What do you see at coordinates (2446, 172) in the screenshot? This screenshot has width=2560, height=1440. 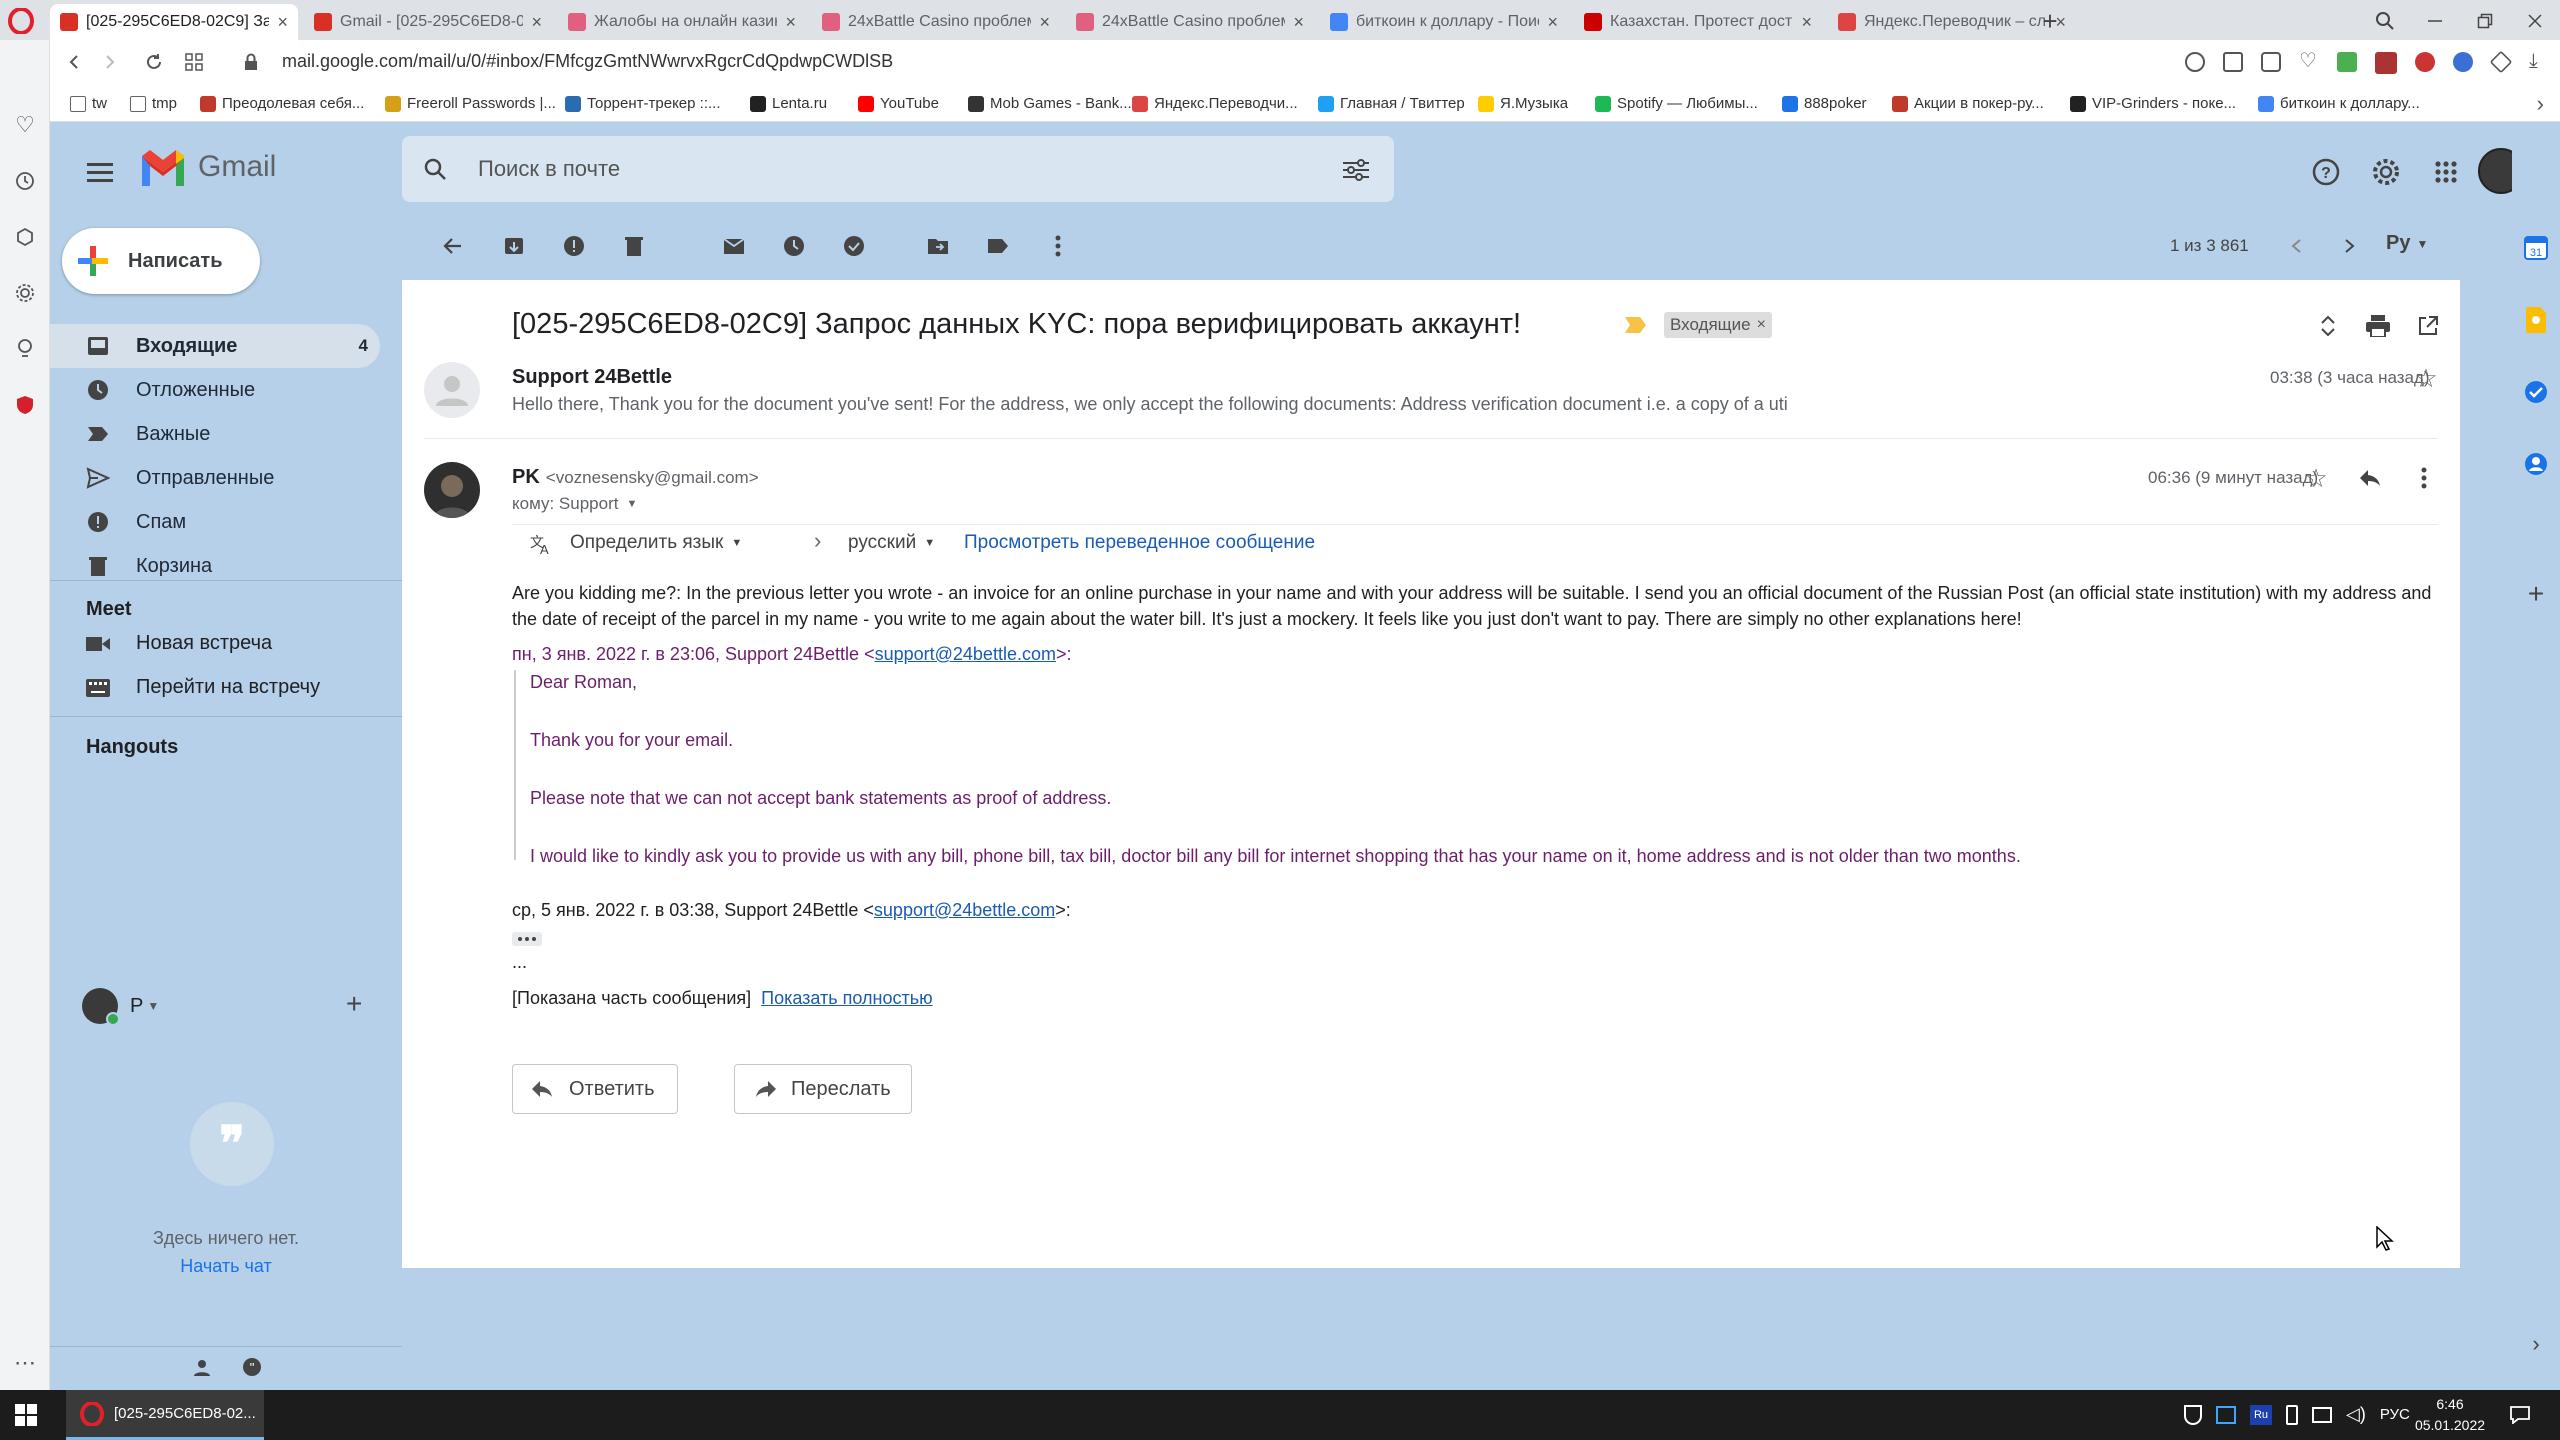 I see `apps-grid-icon` at bounding box center [2446, 172].